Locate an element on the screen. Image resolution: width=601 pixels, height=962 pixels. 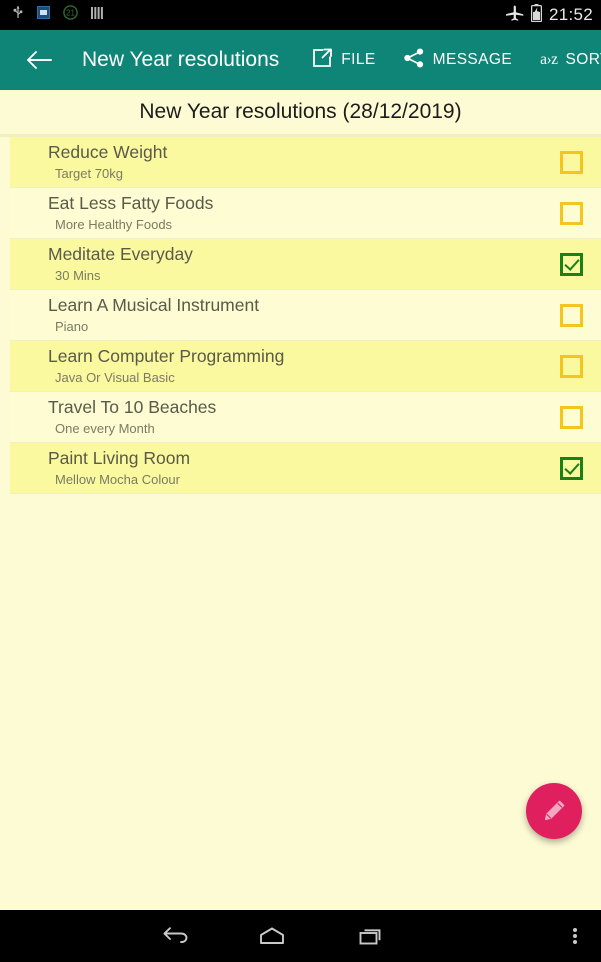
list-item-subtitle: More Healthy Foods is located at coordinates (114, 225).